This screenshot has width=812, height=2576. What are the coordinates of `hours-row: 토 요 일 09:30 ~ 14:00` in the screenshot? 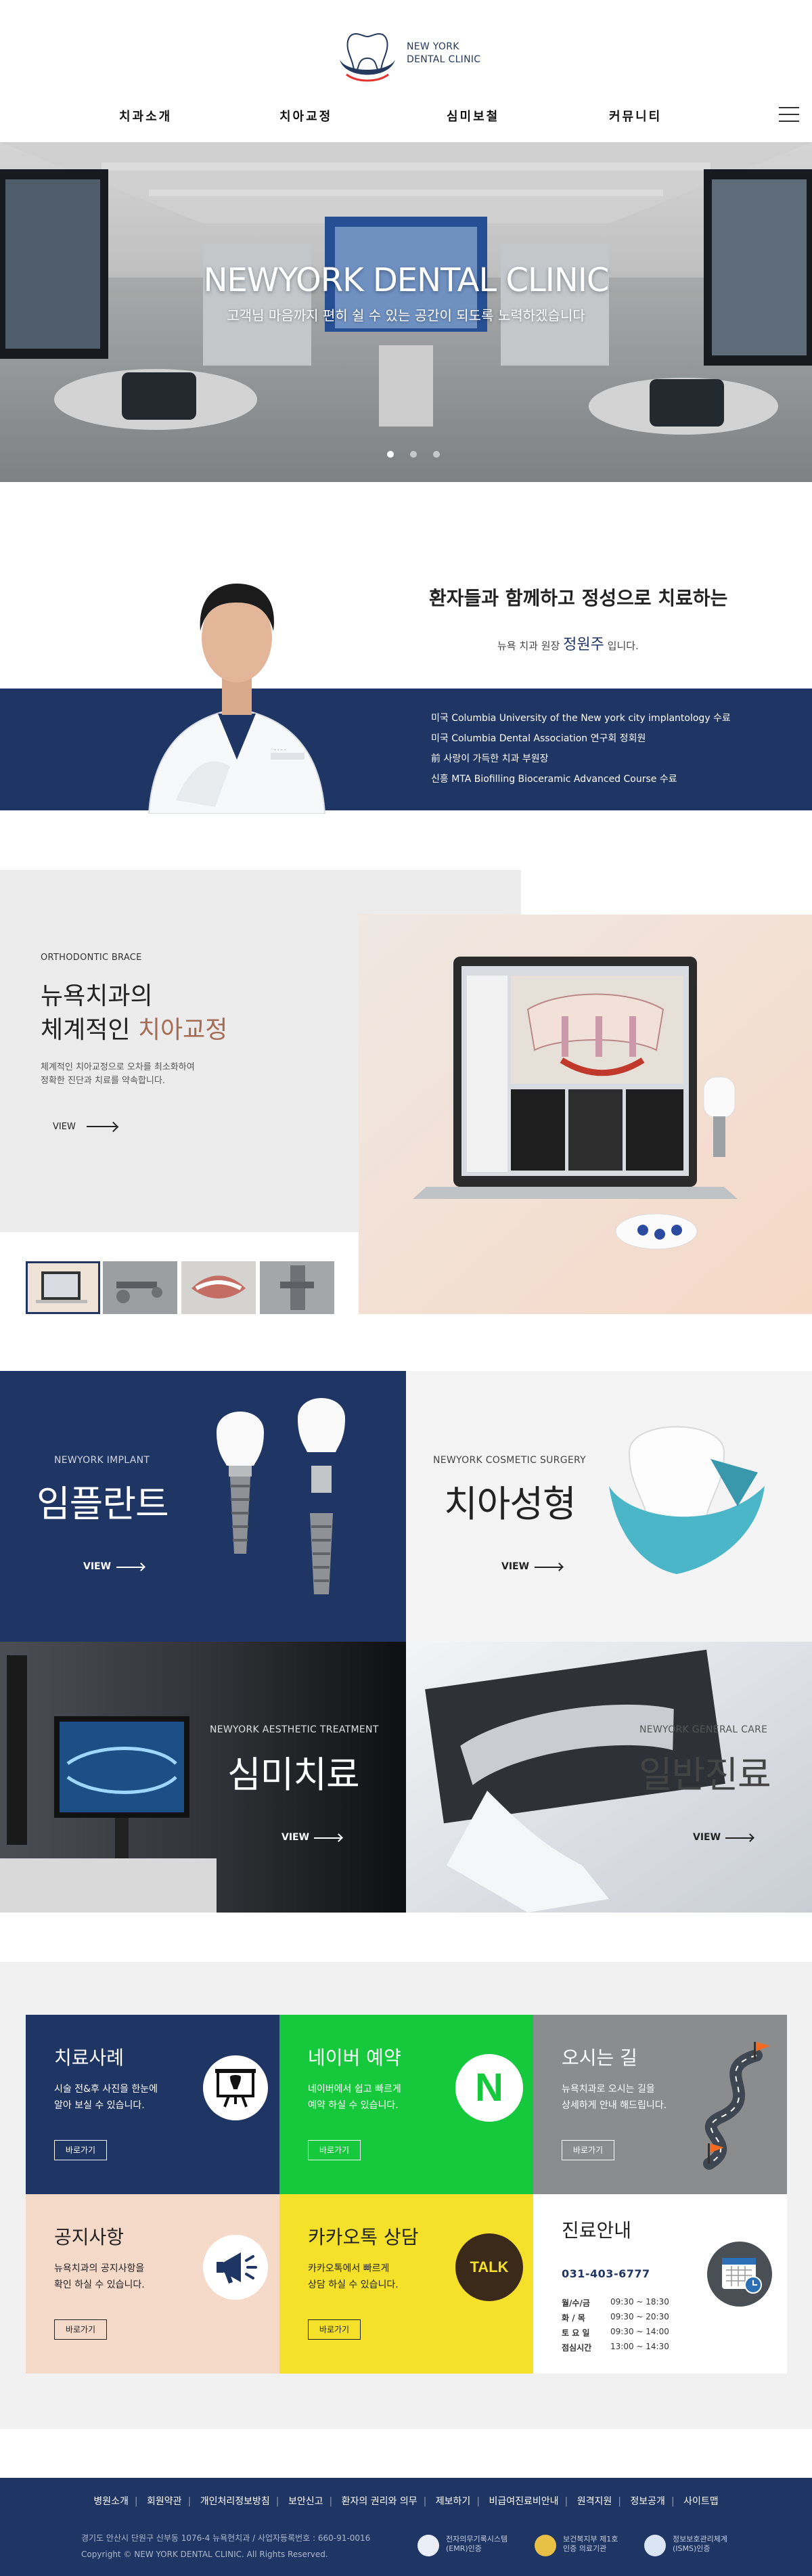 It's located at (615, 2332).